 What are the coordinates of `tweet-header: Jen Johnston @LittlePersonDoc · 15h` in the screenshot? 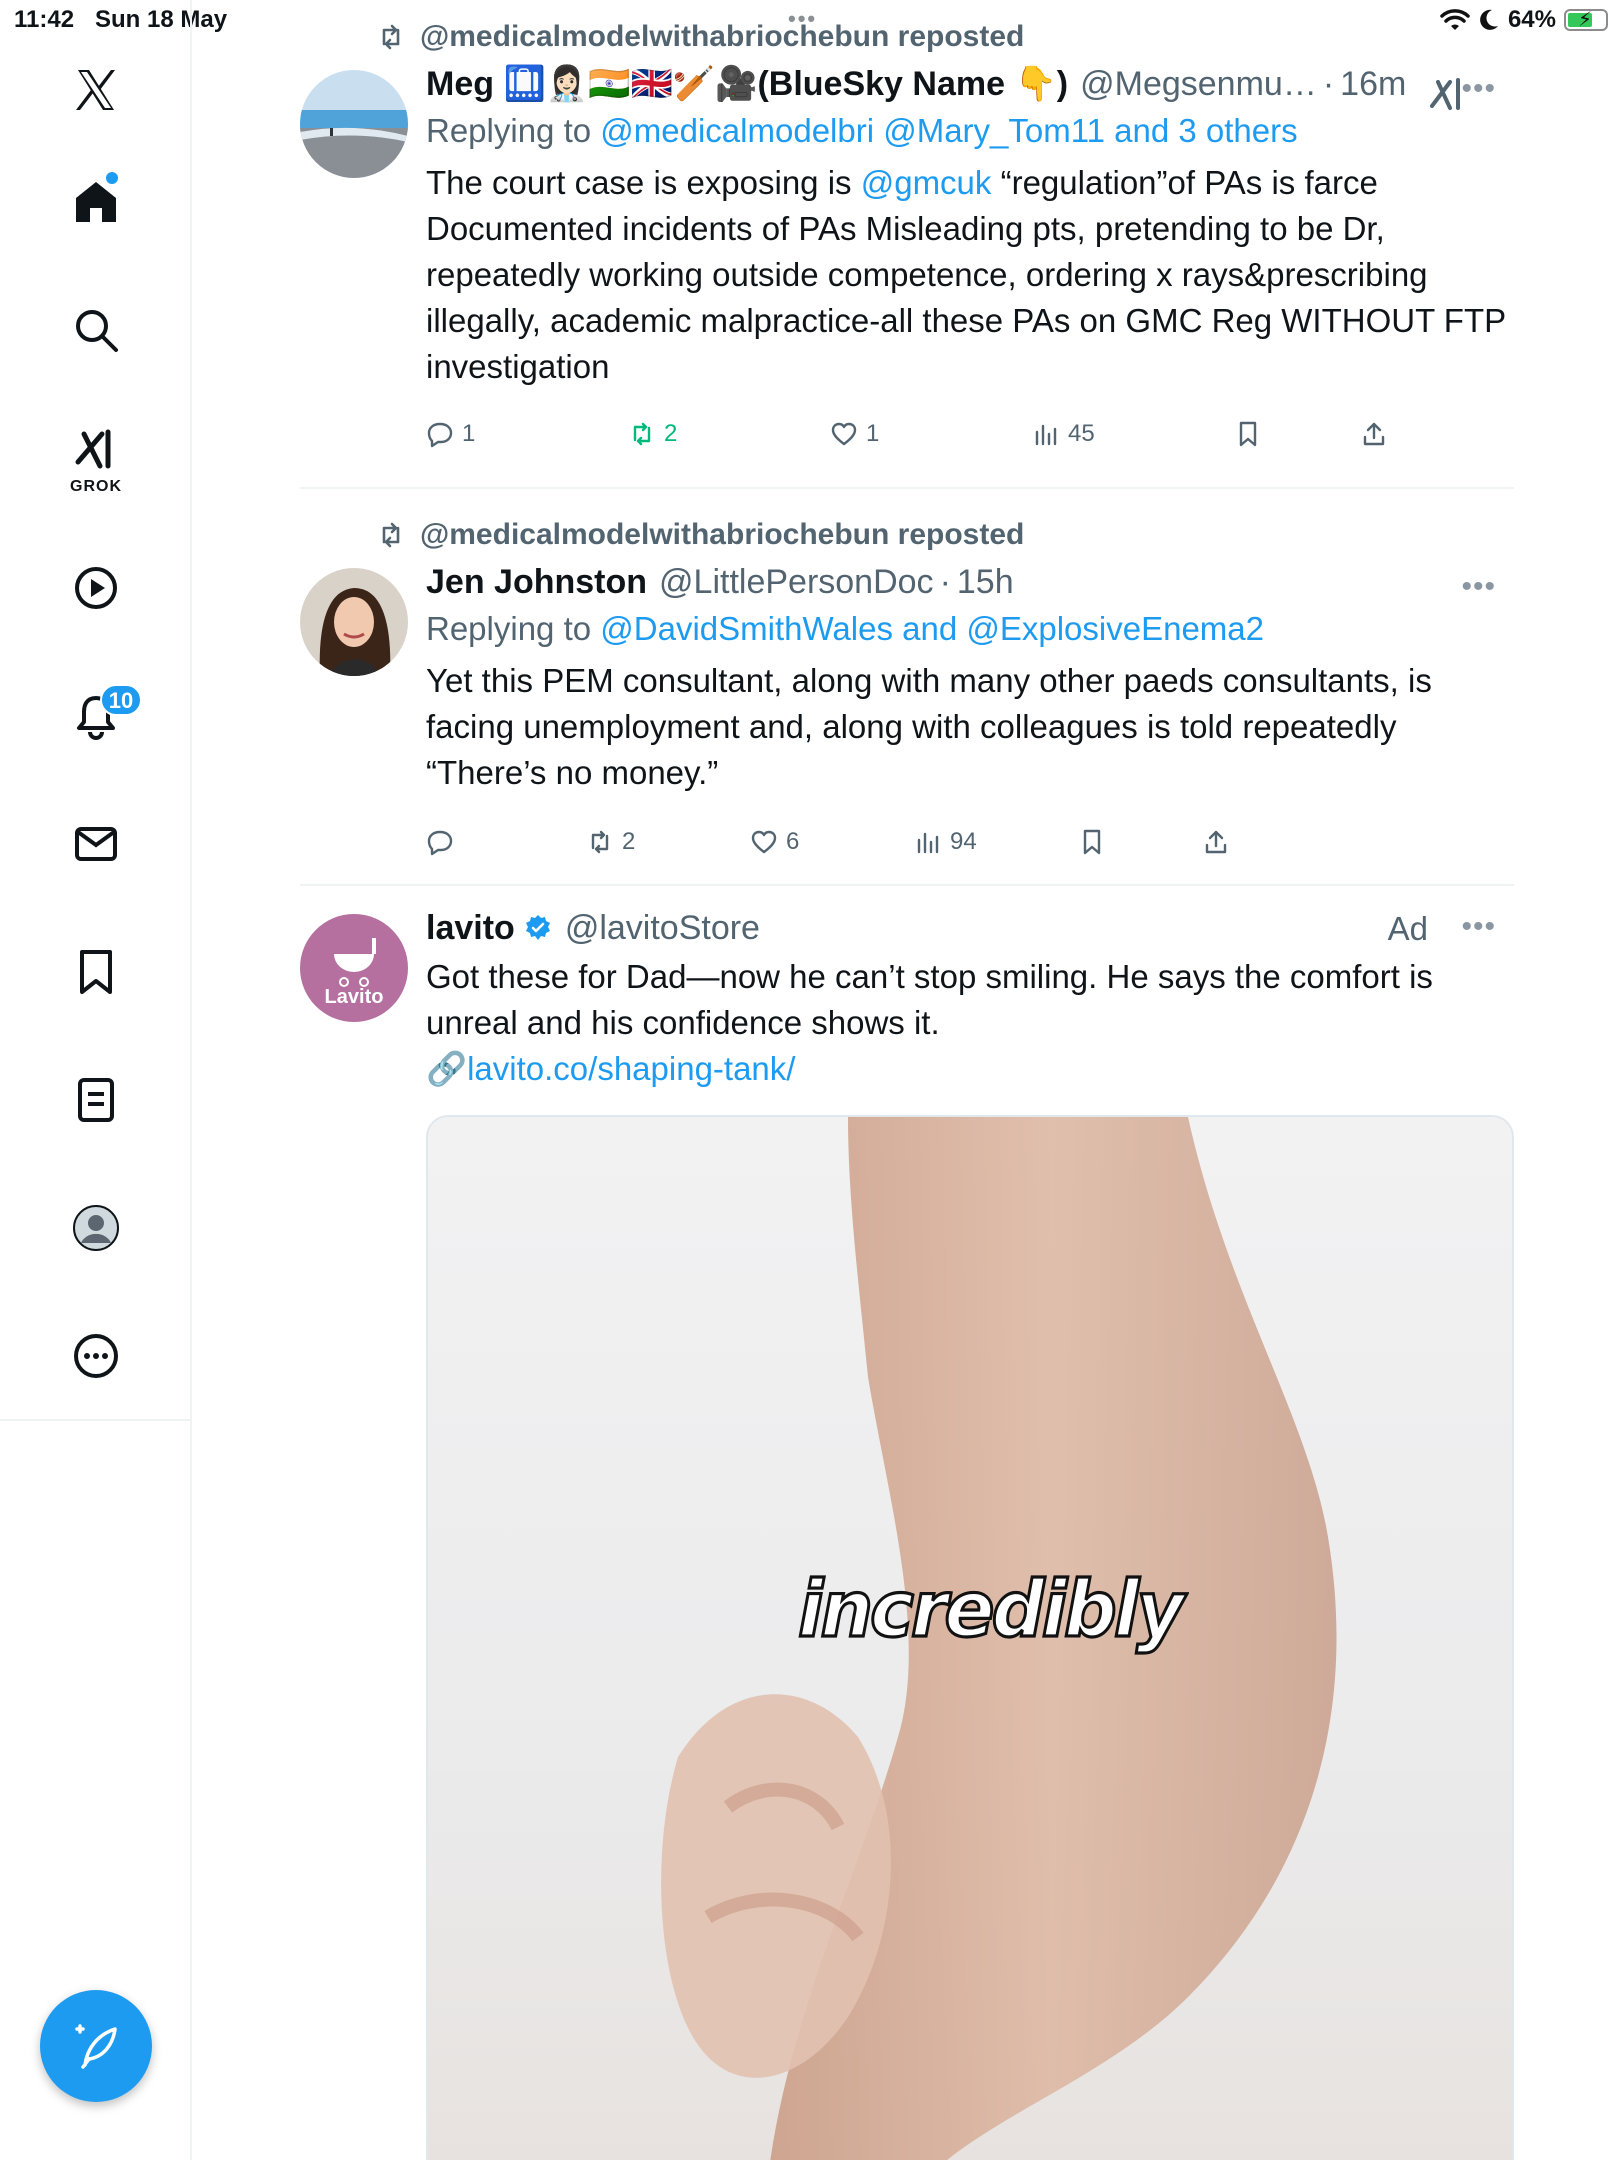 It's located at (720, 582).